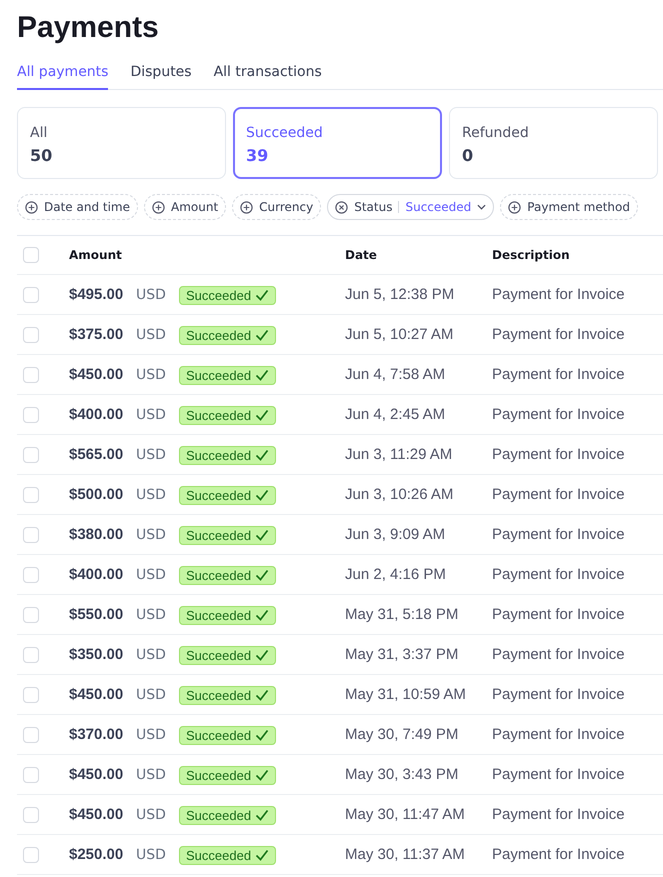 This screenshot has width=663, height=877. What do you see at coordinates (39, 133) in the screenshot?
I see `card-label: All` at bounding box center [39, 133].